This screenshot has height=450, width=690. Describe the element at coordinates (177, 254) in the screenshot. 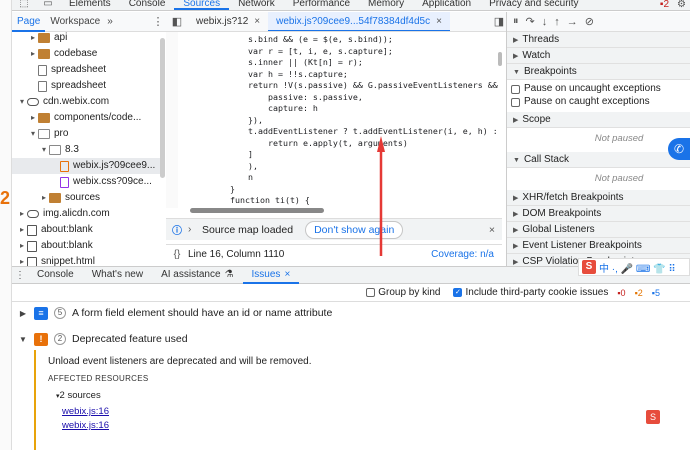

I see `pretty-print-icon: {}` at that location.